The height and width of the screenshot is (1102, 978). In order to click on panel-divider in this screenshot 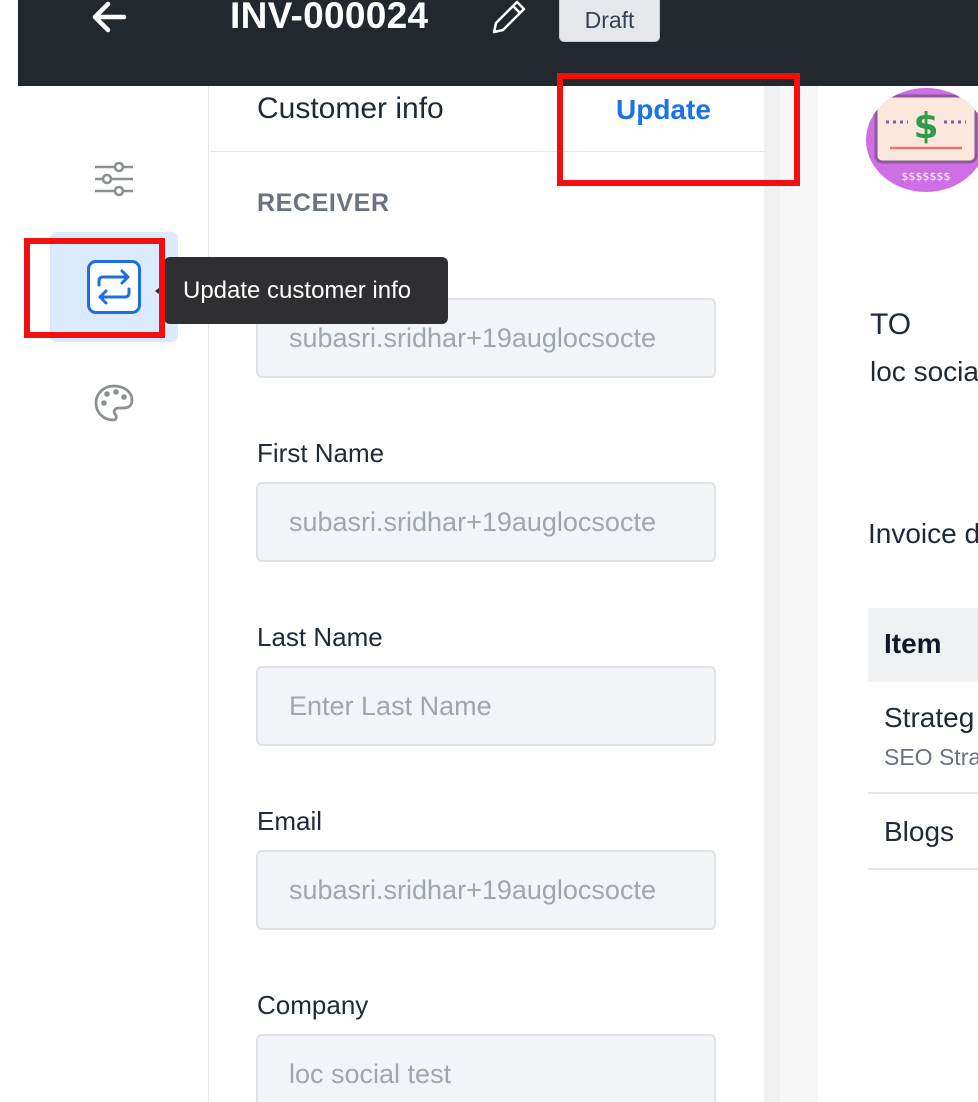, I will do `click(799, 594)`.